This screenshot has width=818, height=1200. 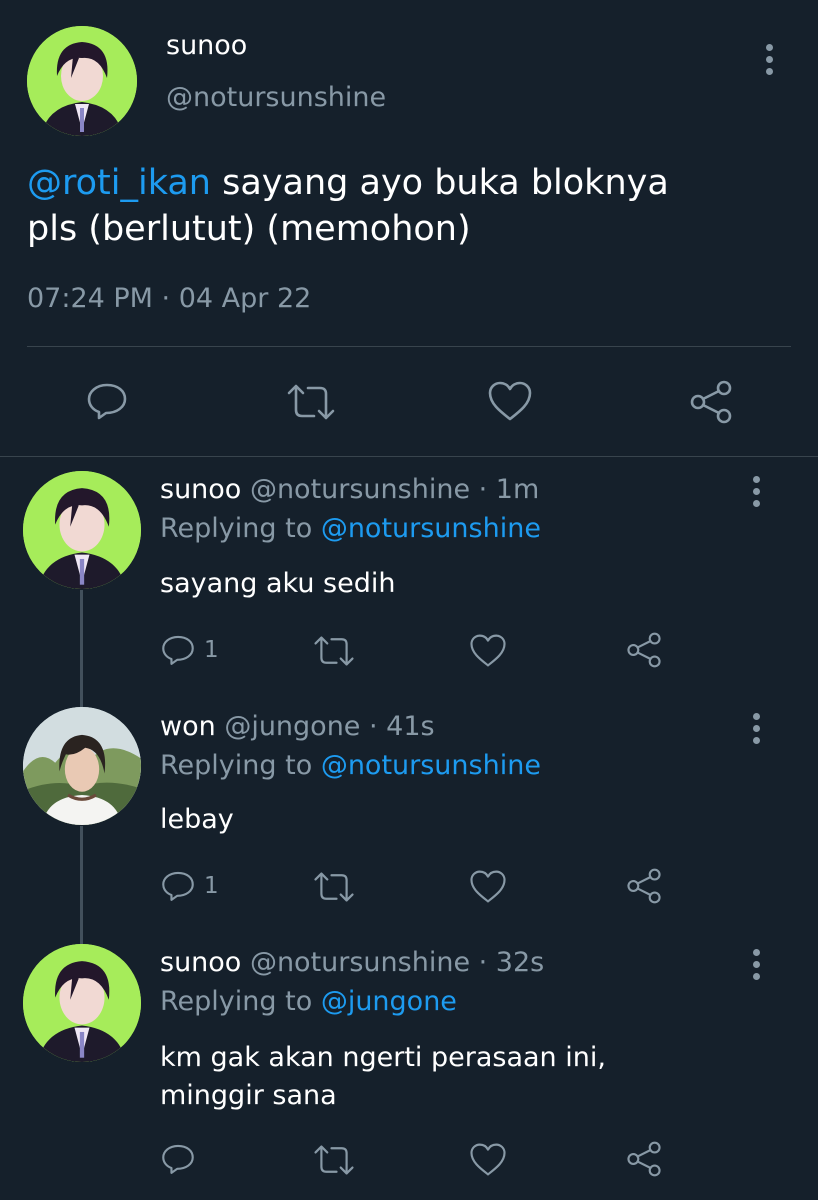 What do you see at coordinates (383, 1057) in the screenshot?
I see `reply-text-line: km gak akan ngerti perasaan ini,` at bounding box center [383, 1057].